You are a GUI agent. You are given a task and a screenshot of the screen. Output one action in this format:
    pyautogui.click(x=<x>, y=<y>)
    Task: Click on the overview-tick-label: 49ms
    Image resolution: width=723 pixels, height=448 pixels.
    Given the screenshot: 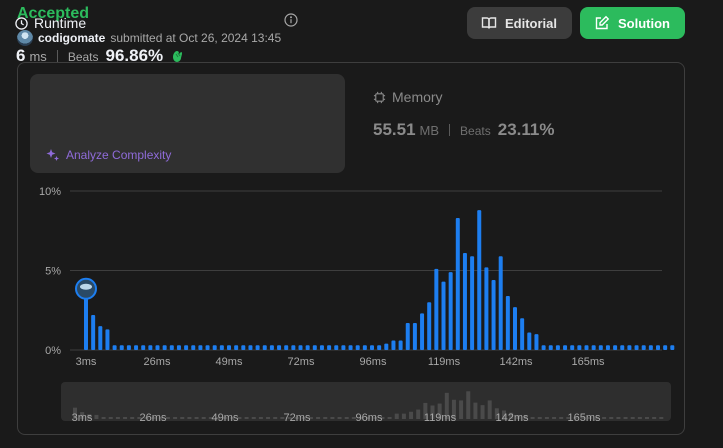 What is the action you would take?
    pyautogui.click(x=225, y=418)
    